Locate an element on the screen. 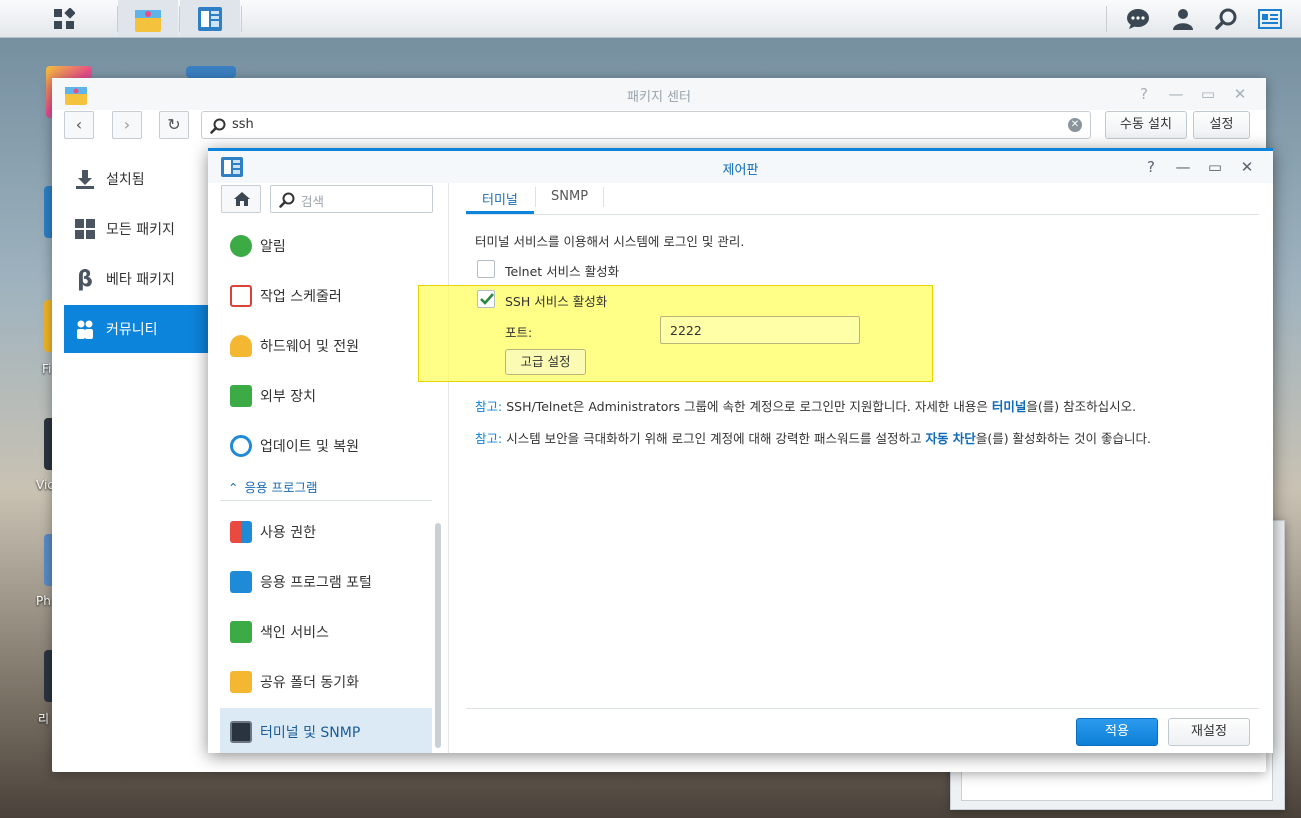  port-input: 2222 is located at coordinates (760, 330).